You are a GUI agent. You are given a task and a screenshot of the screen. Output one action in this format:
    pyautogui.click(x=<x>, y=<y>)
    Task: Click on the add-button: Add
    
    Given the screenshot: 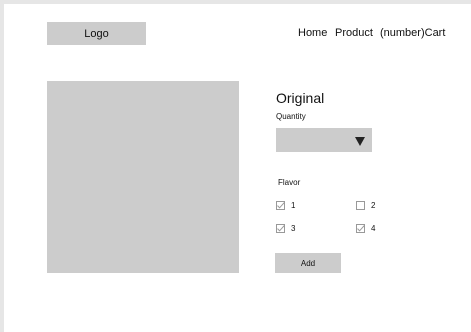 What is the action you would take?
    pyautogui.click(x=308, y=263)
    